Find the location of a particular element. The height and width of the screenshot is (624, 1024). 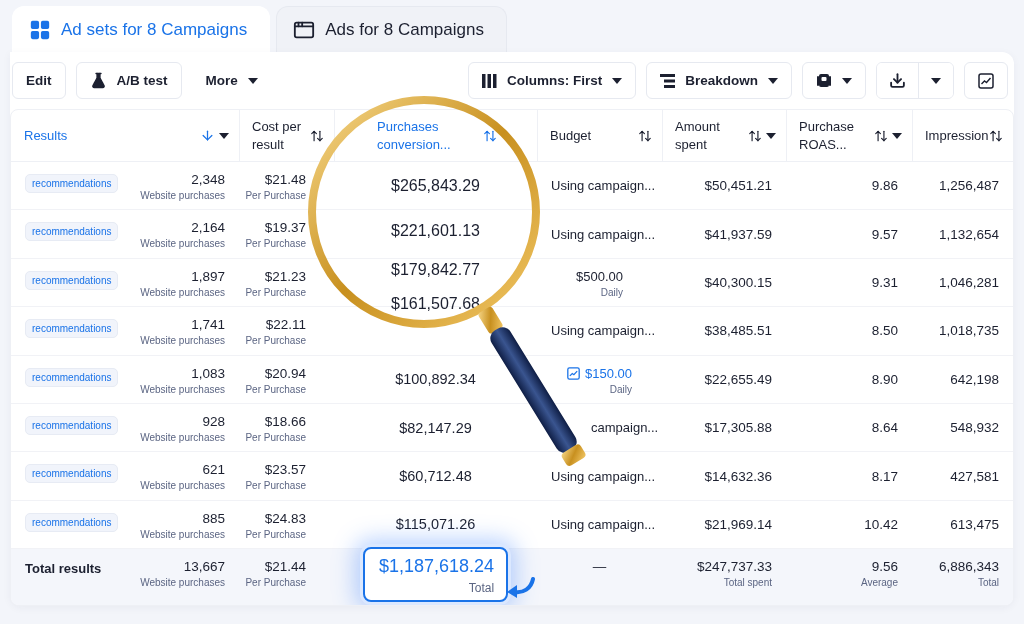

roas-value: 8.50 is located at coordinates (884, 331).